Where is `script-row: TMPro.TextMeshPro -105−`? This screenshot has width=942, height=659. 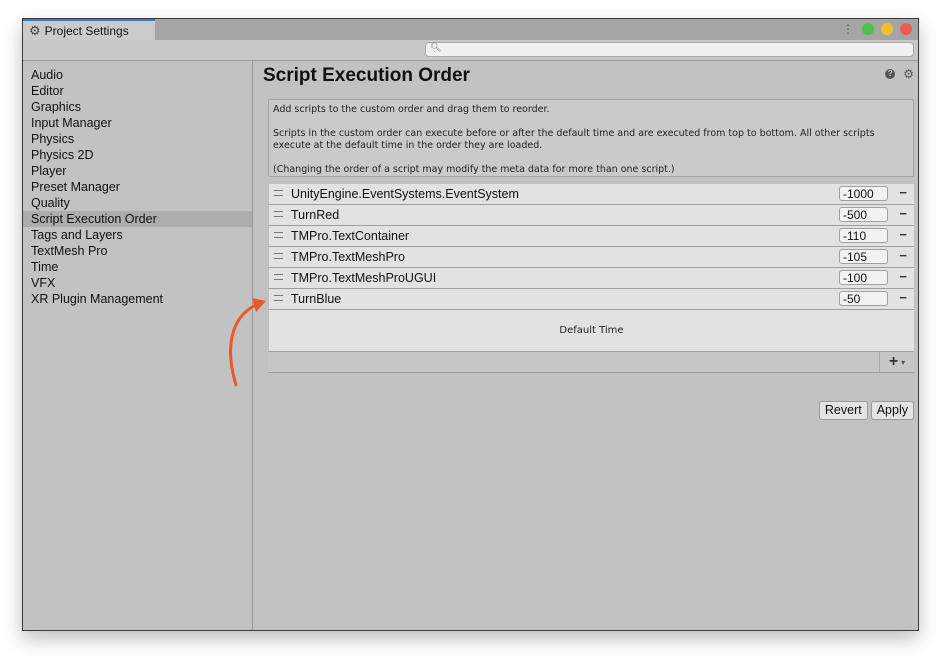 script-row: TMPro.TextMeshPro -105− is located at coordinates (591, 257).